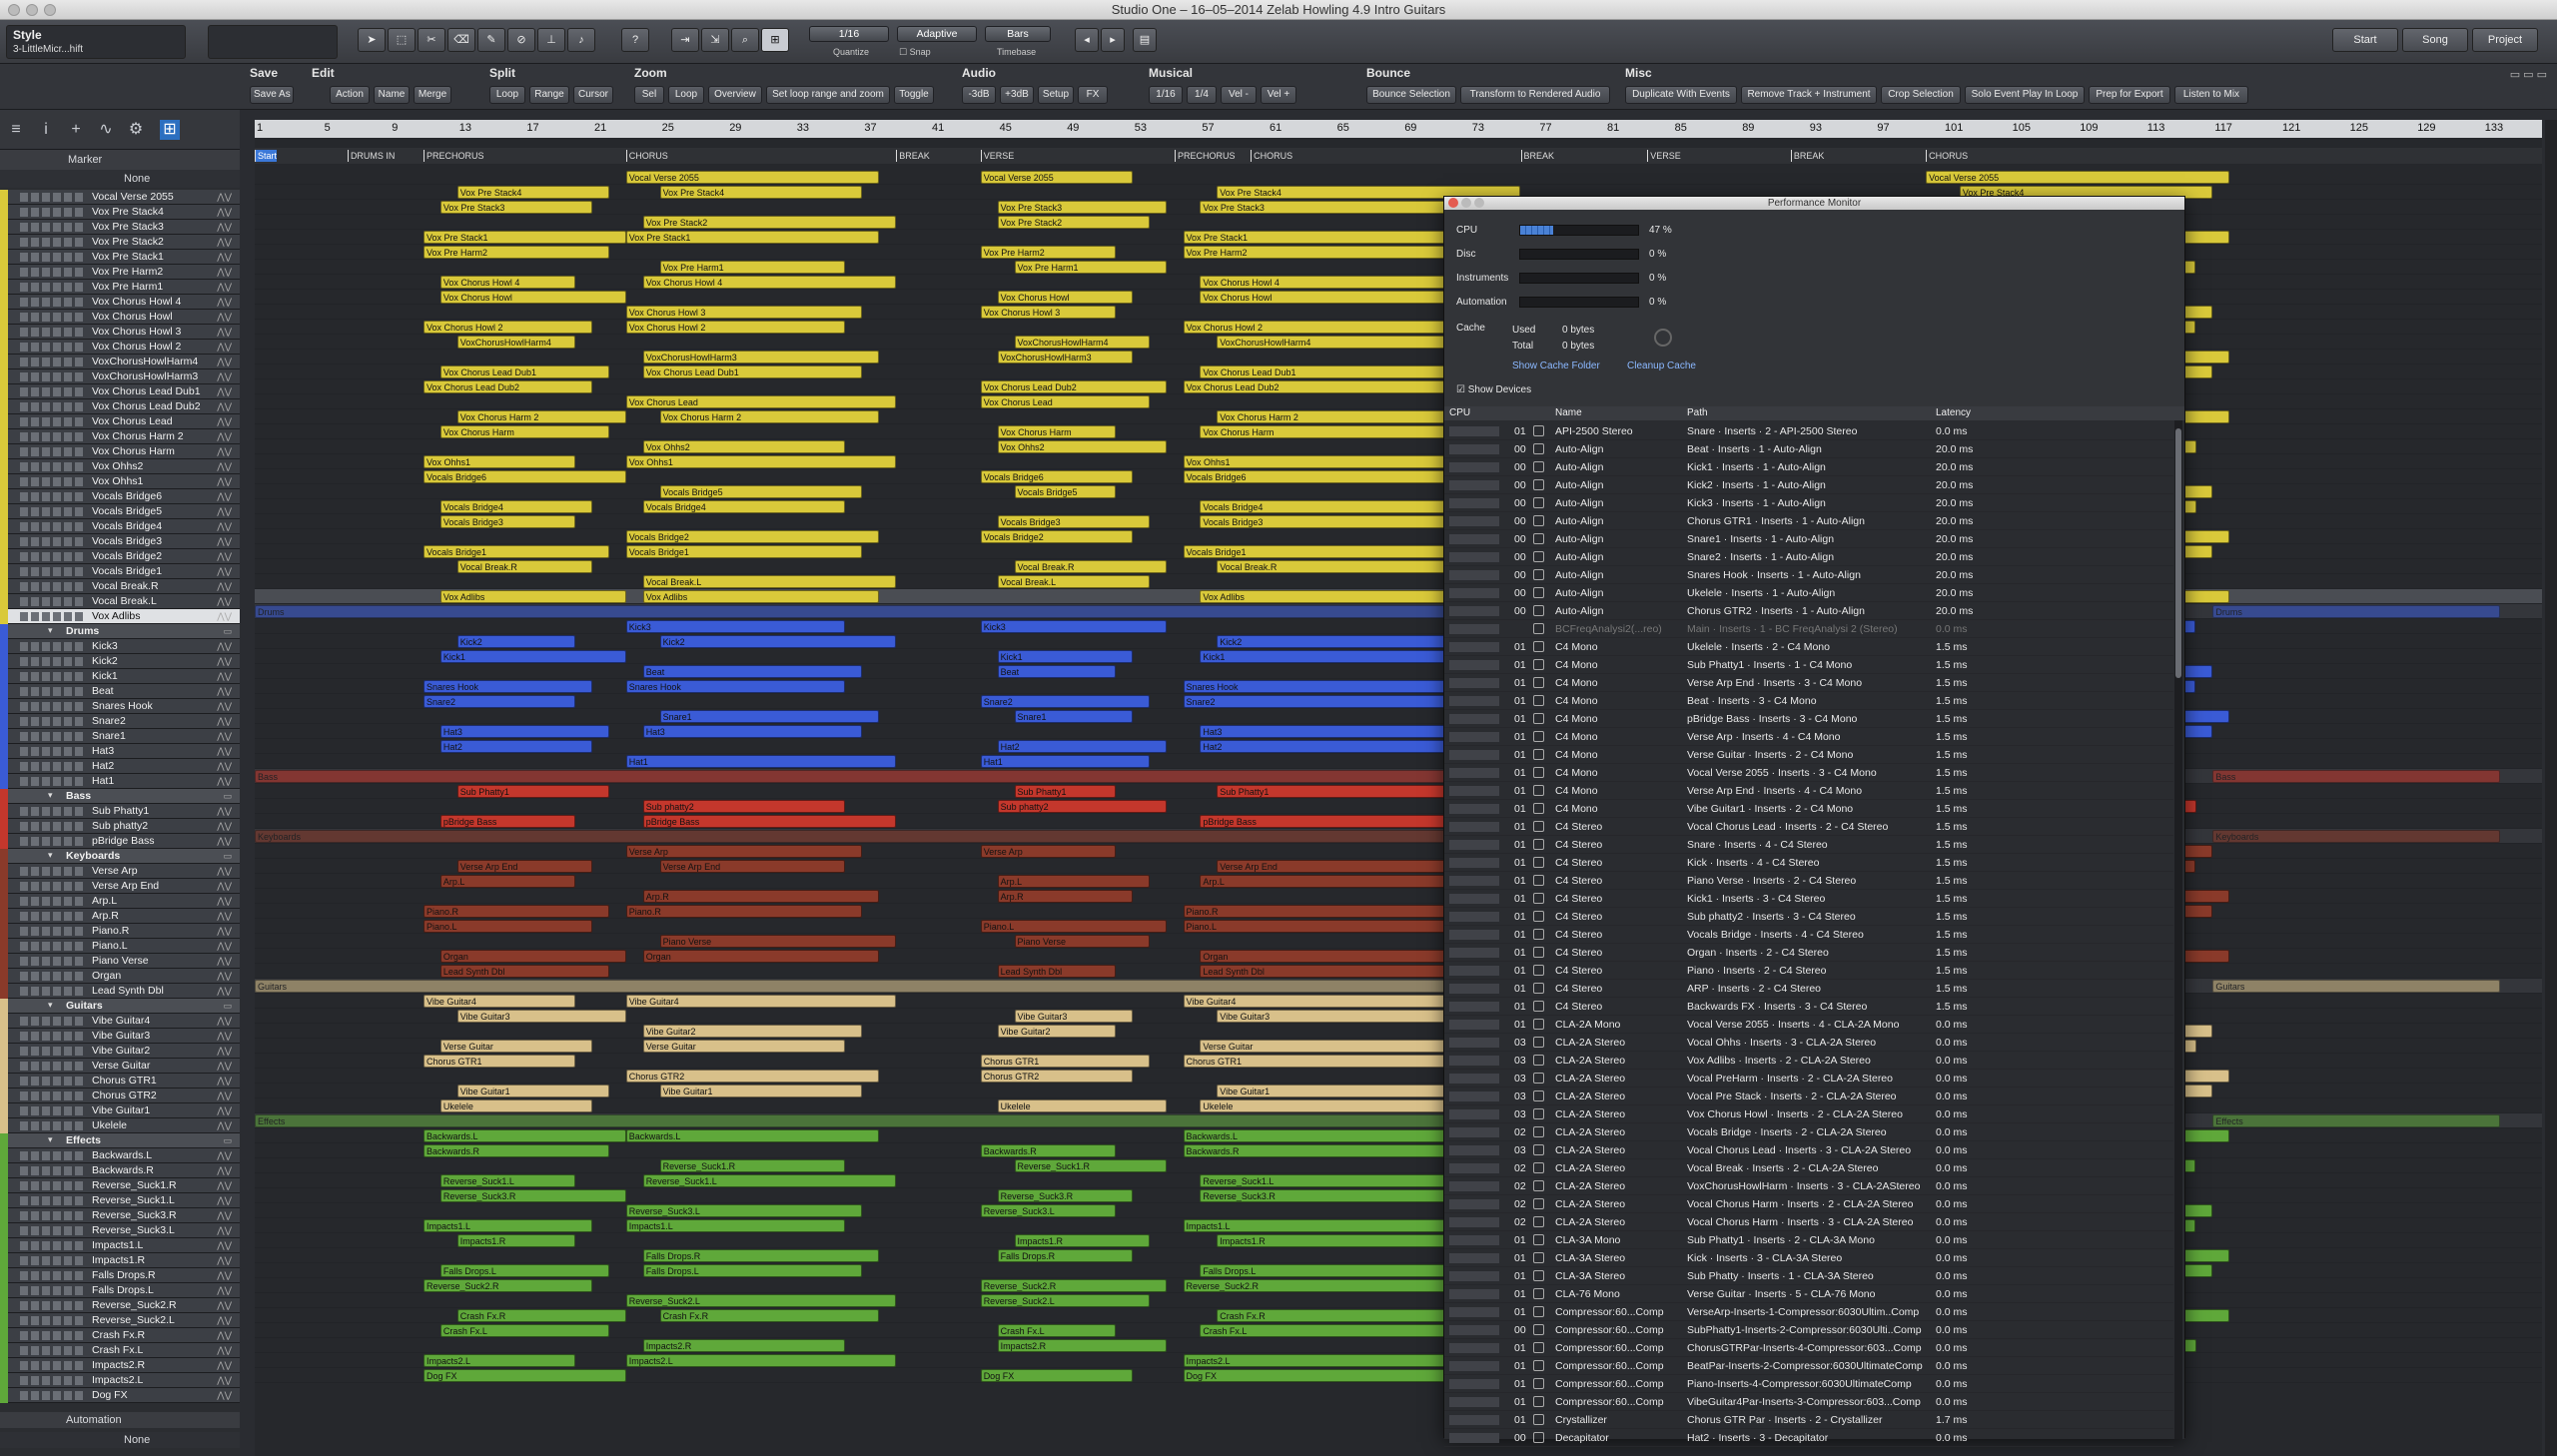  I want to click on track-event: Vibe Guitar4, so click(1335, 1001).